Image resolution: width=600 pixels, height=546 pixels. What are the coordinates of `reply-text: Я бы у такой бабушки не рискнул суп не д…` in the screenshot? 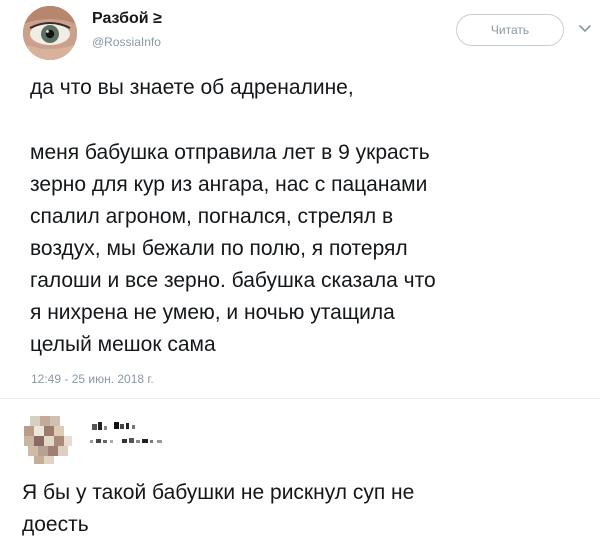 It's located at (307, 509).